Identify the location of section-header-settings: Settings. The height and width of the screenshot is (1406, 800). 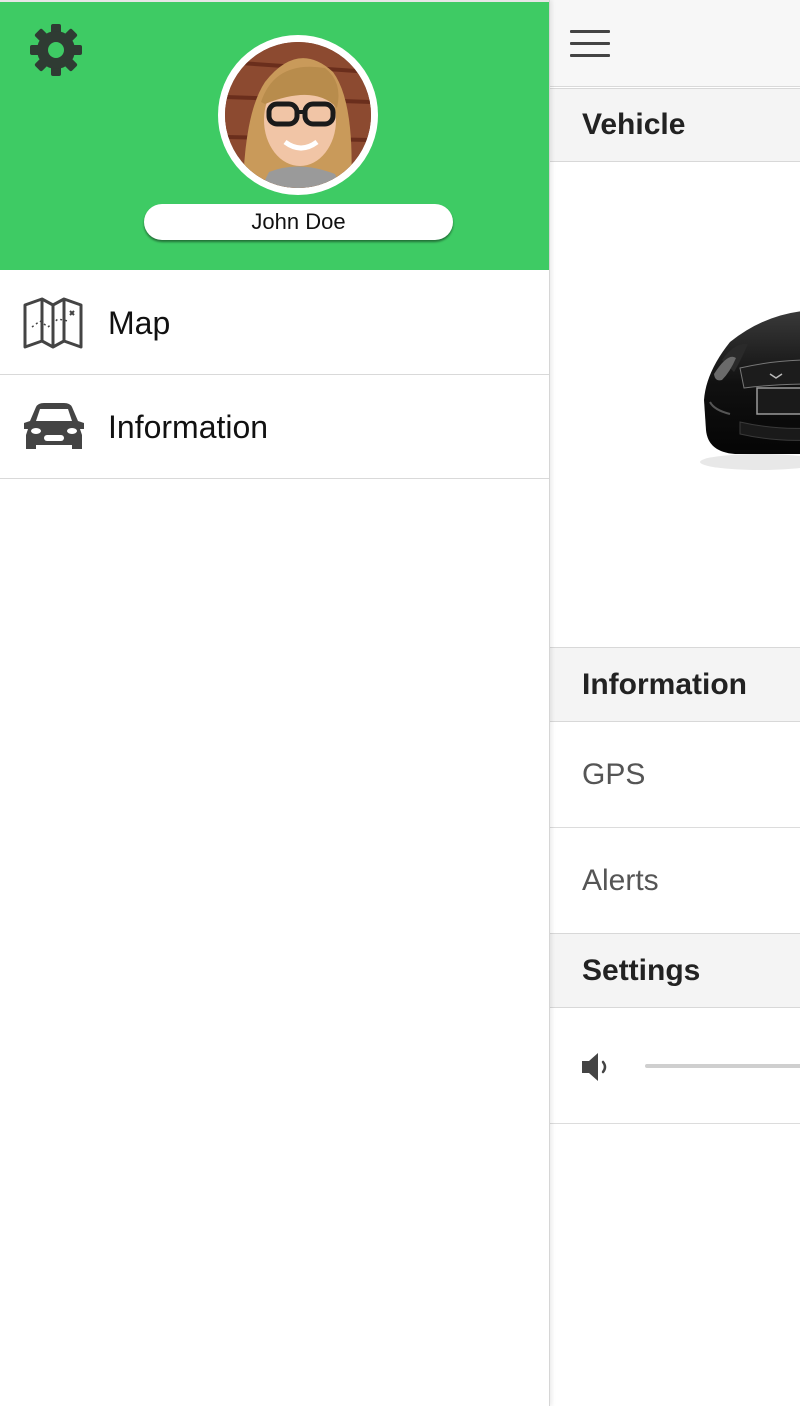
(675, 970).